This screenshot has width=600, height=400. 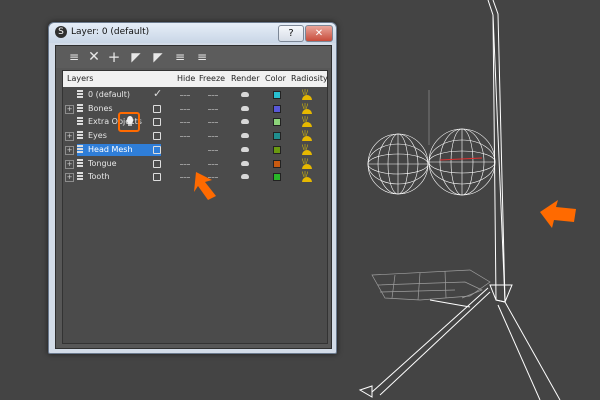 What do you see at coordinates (61, 32) in the screenshot?
I see `app-icon: S` at bounding box center [61, 32].